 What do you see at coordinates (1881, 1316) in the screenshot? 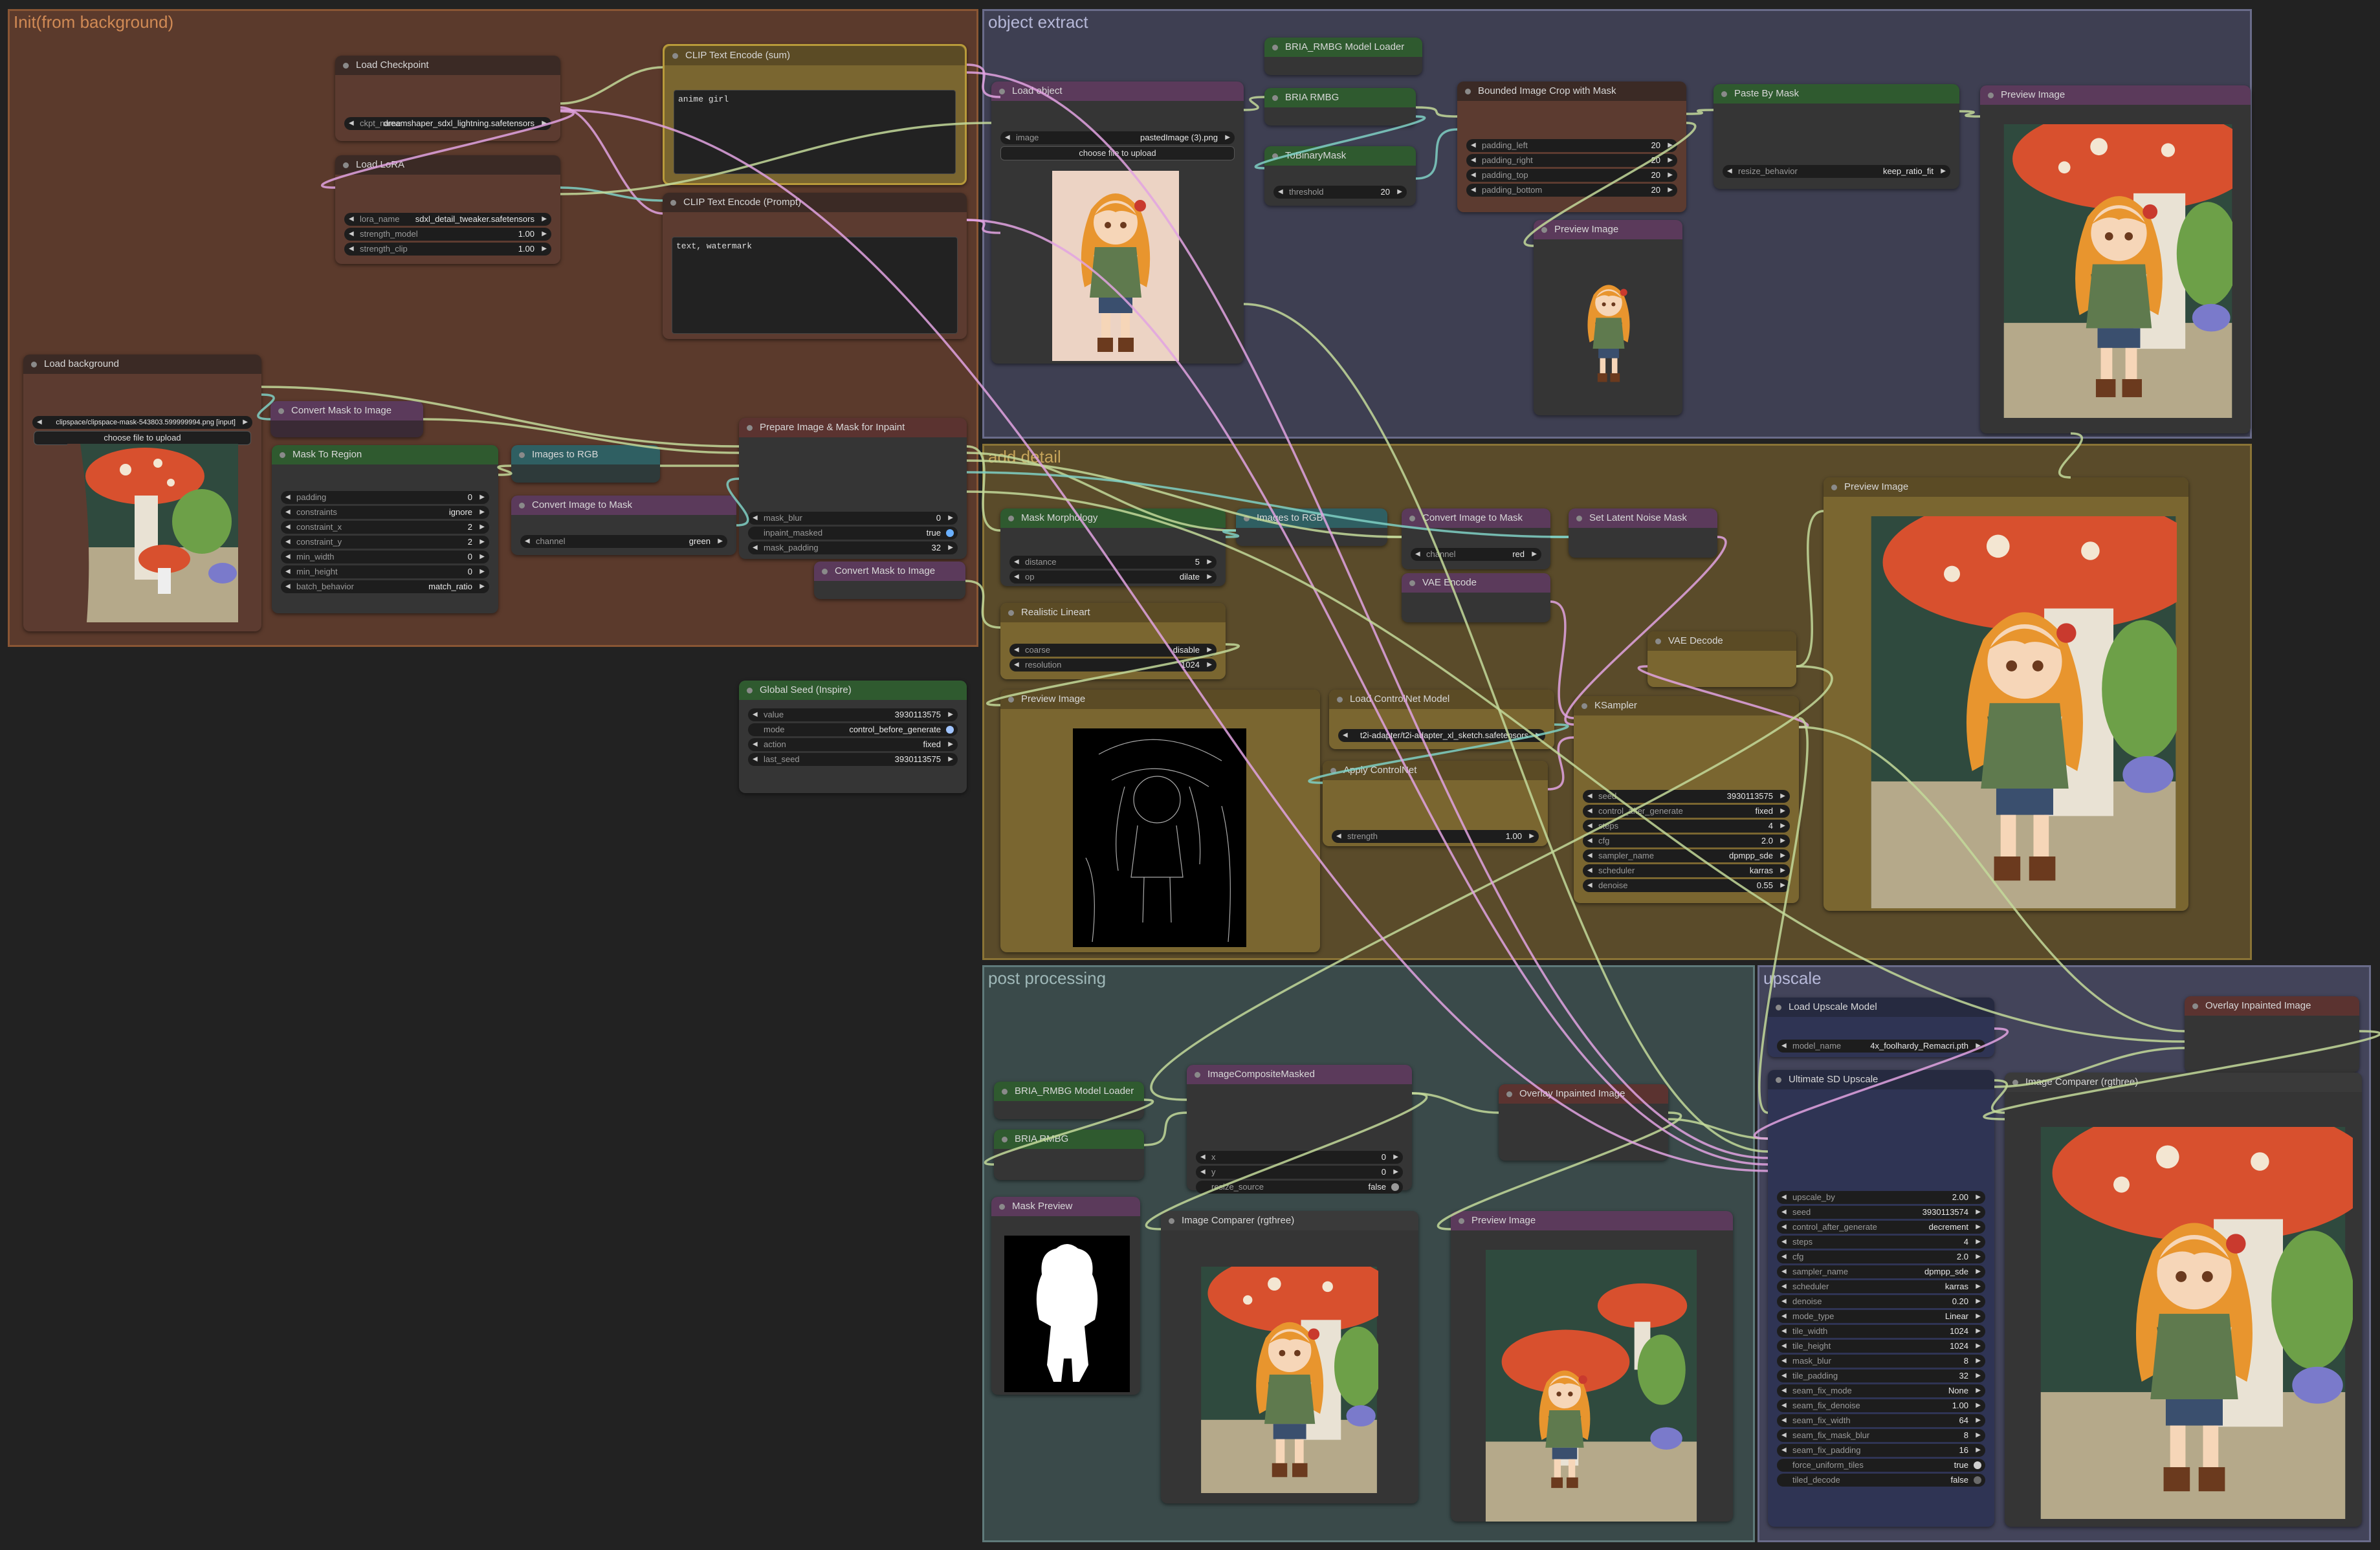
I see `widget-mode-type: mode_typeLinear` at bounding box center [1881, 1316].